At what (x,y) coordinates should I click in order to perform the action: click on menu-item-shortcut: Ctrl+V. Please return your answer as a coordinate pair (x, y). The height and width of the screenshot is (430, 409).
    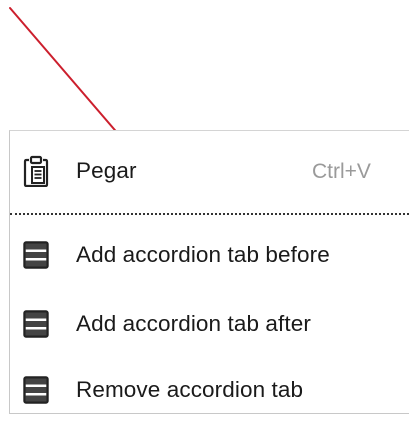
    Looking at the image, I should click on (341, 171).